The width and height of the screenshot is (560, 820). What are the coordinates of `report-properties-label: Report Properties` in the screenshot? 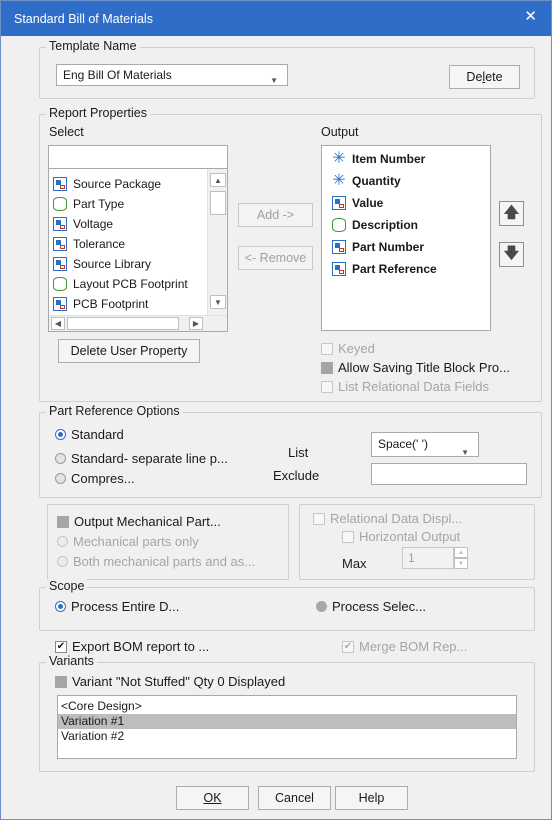 It's located at (98, 113).